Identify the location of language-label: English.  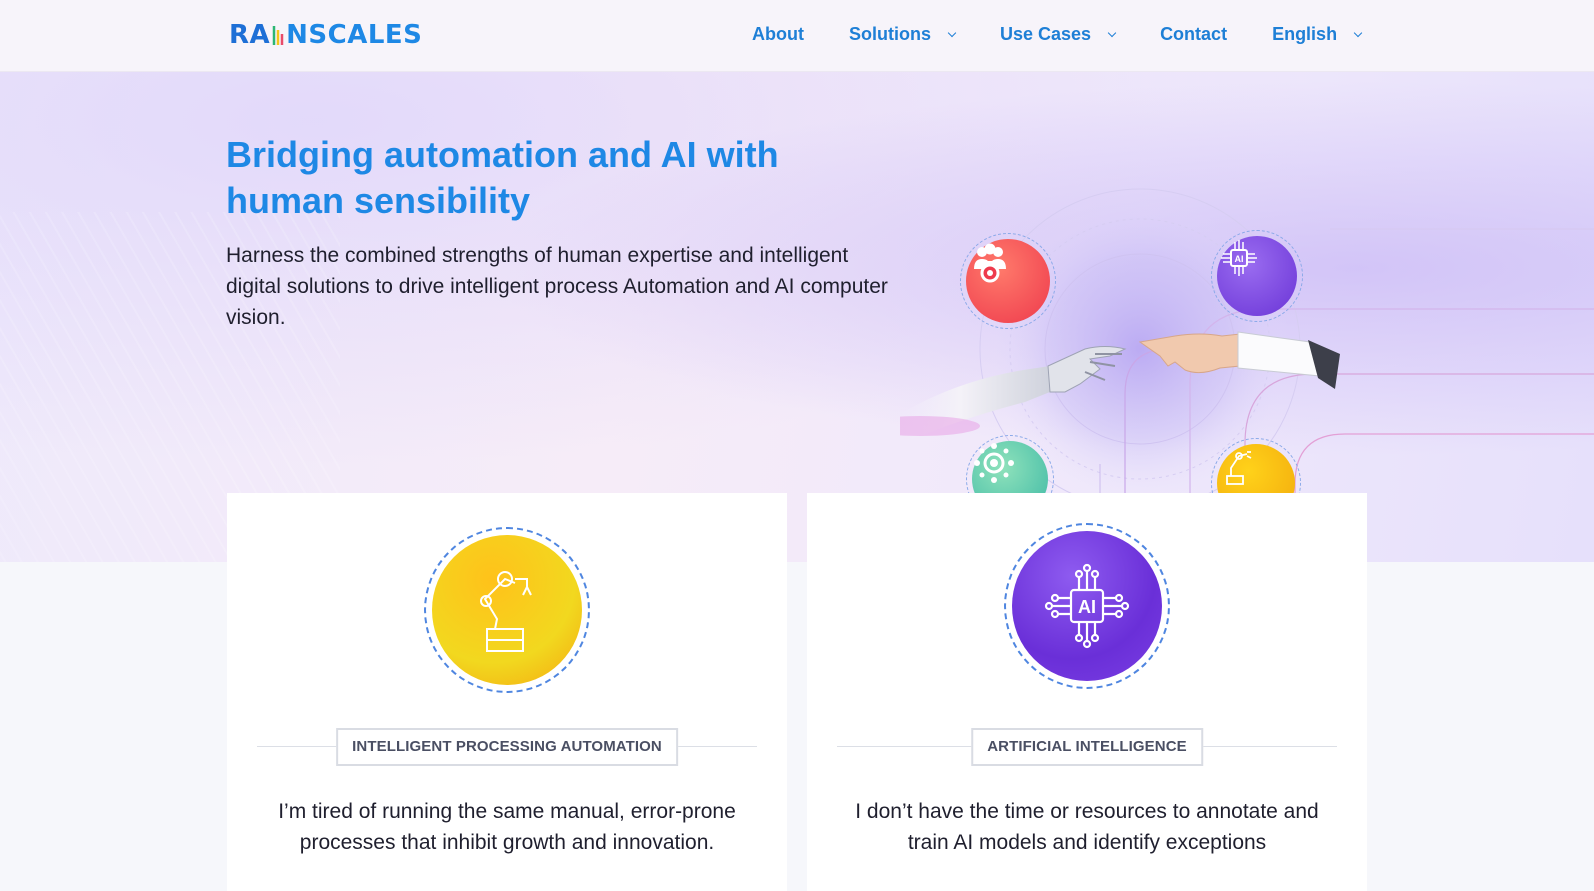
(1305, 34).